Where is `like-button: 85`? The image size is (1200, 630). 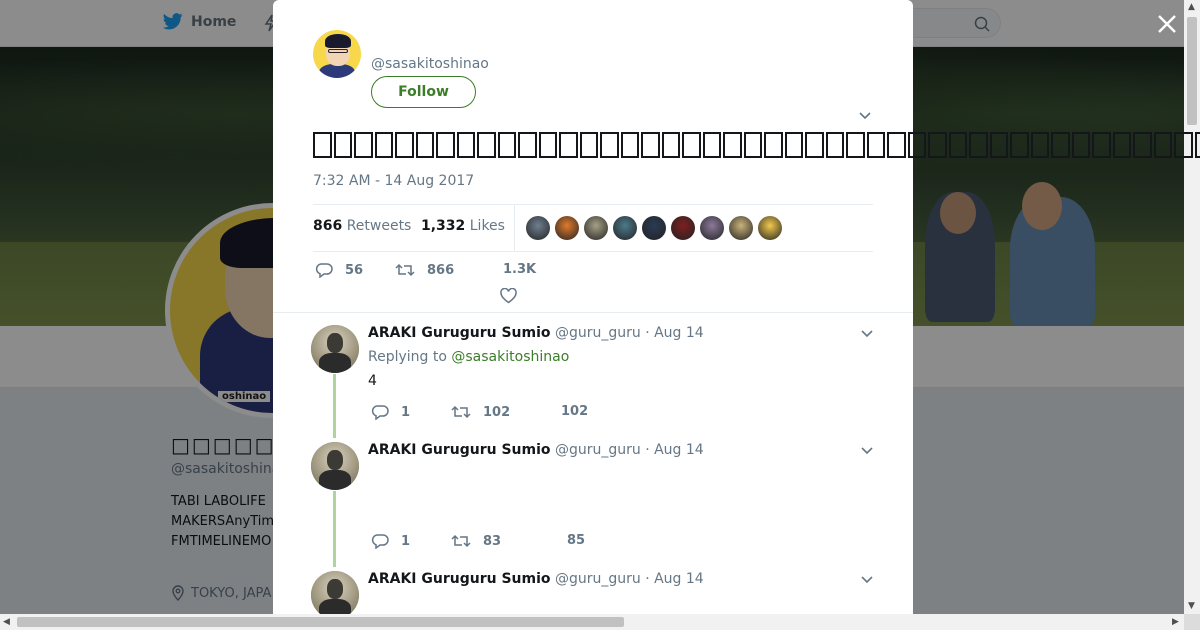
like-button: 85 is located at coordinates (576, 540).